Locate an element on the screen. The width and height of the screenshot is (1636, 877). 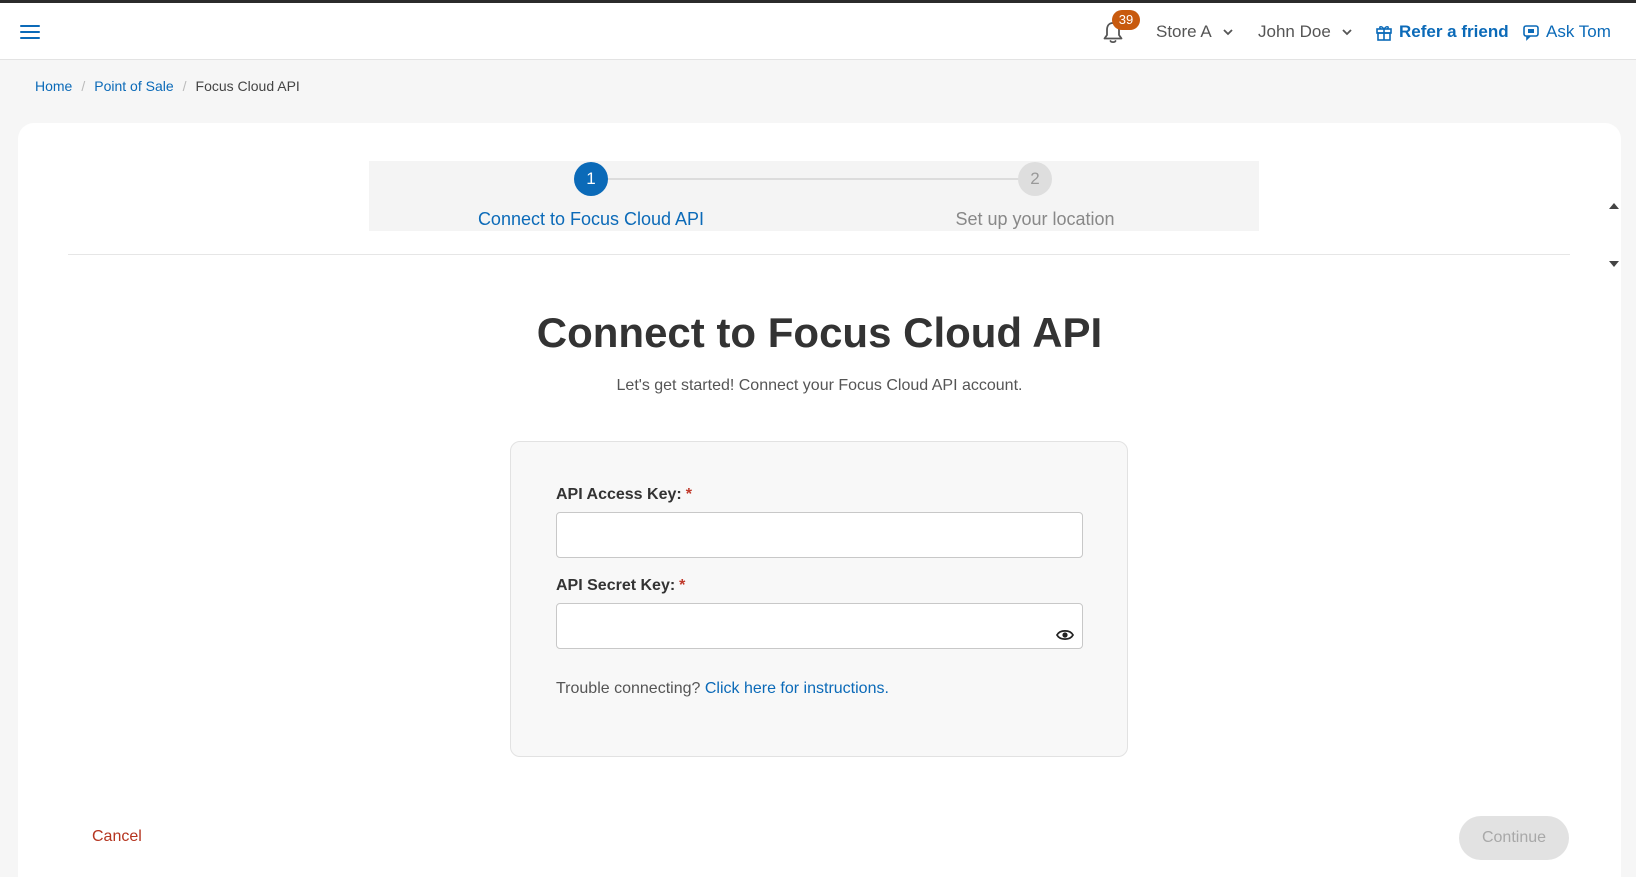
breadcrumb-current: Focus Cloud API is located at coordinates (247, 86).